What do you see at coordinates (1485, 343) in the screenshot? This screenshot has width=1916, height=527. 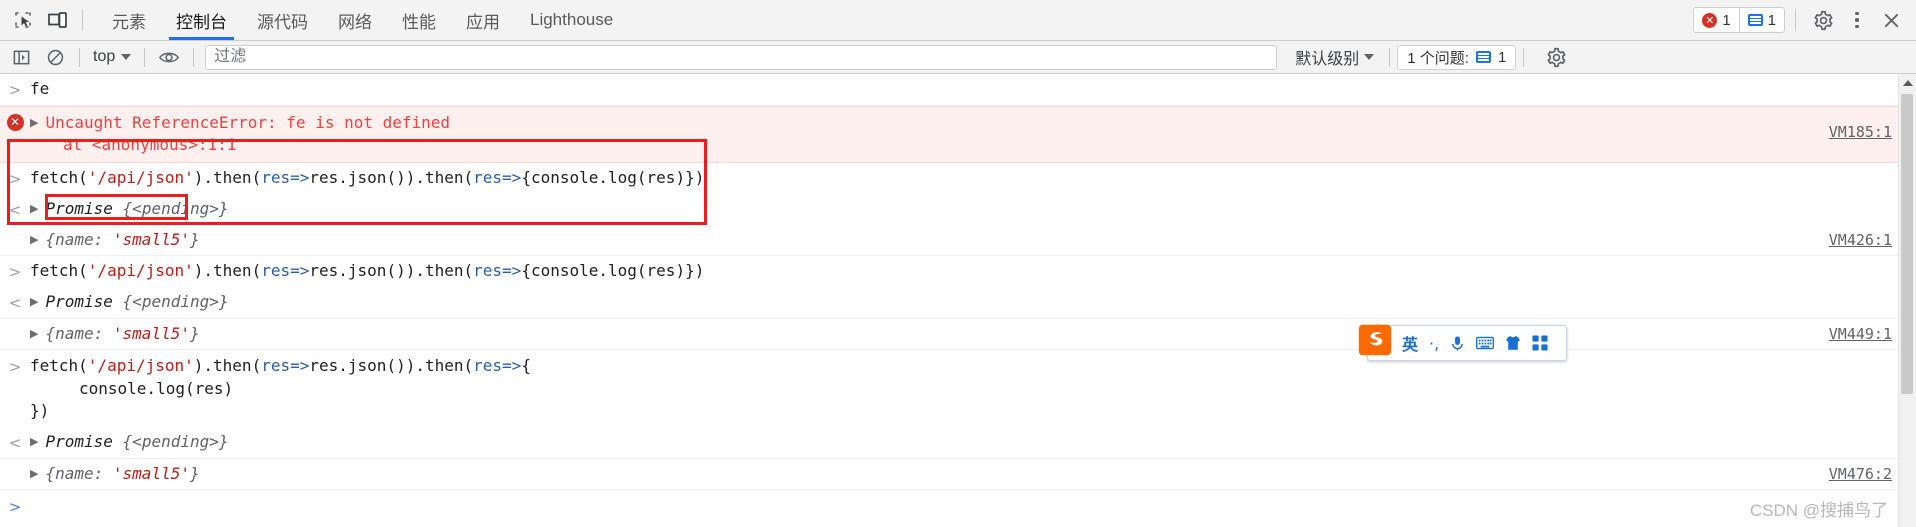 I see `soft-keyboard-icon` at bounding box center [1485, 343].